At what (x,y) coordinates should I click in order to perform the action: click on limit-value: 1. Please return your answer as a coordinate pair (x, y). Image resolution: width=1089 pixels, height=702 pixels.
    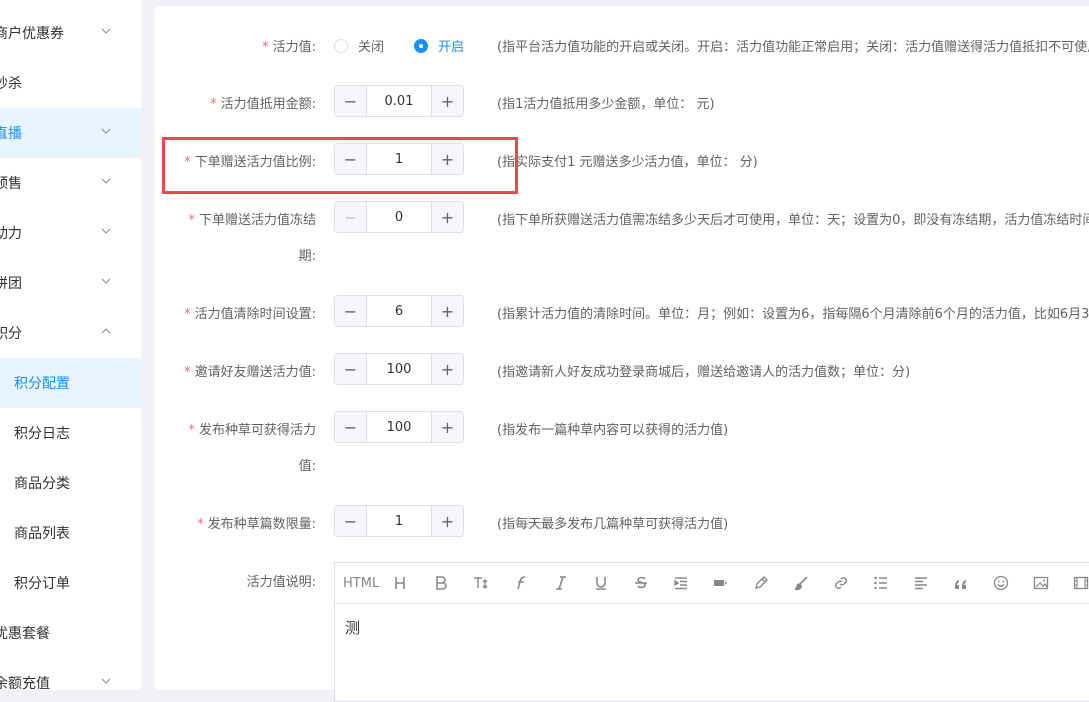
    Looking at the image, I should click on (399, 521).